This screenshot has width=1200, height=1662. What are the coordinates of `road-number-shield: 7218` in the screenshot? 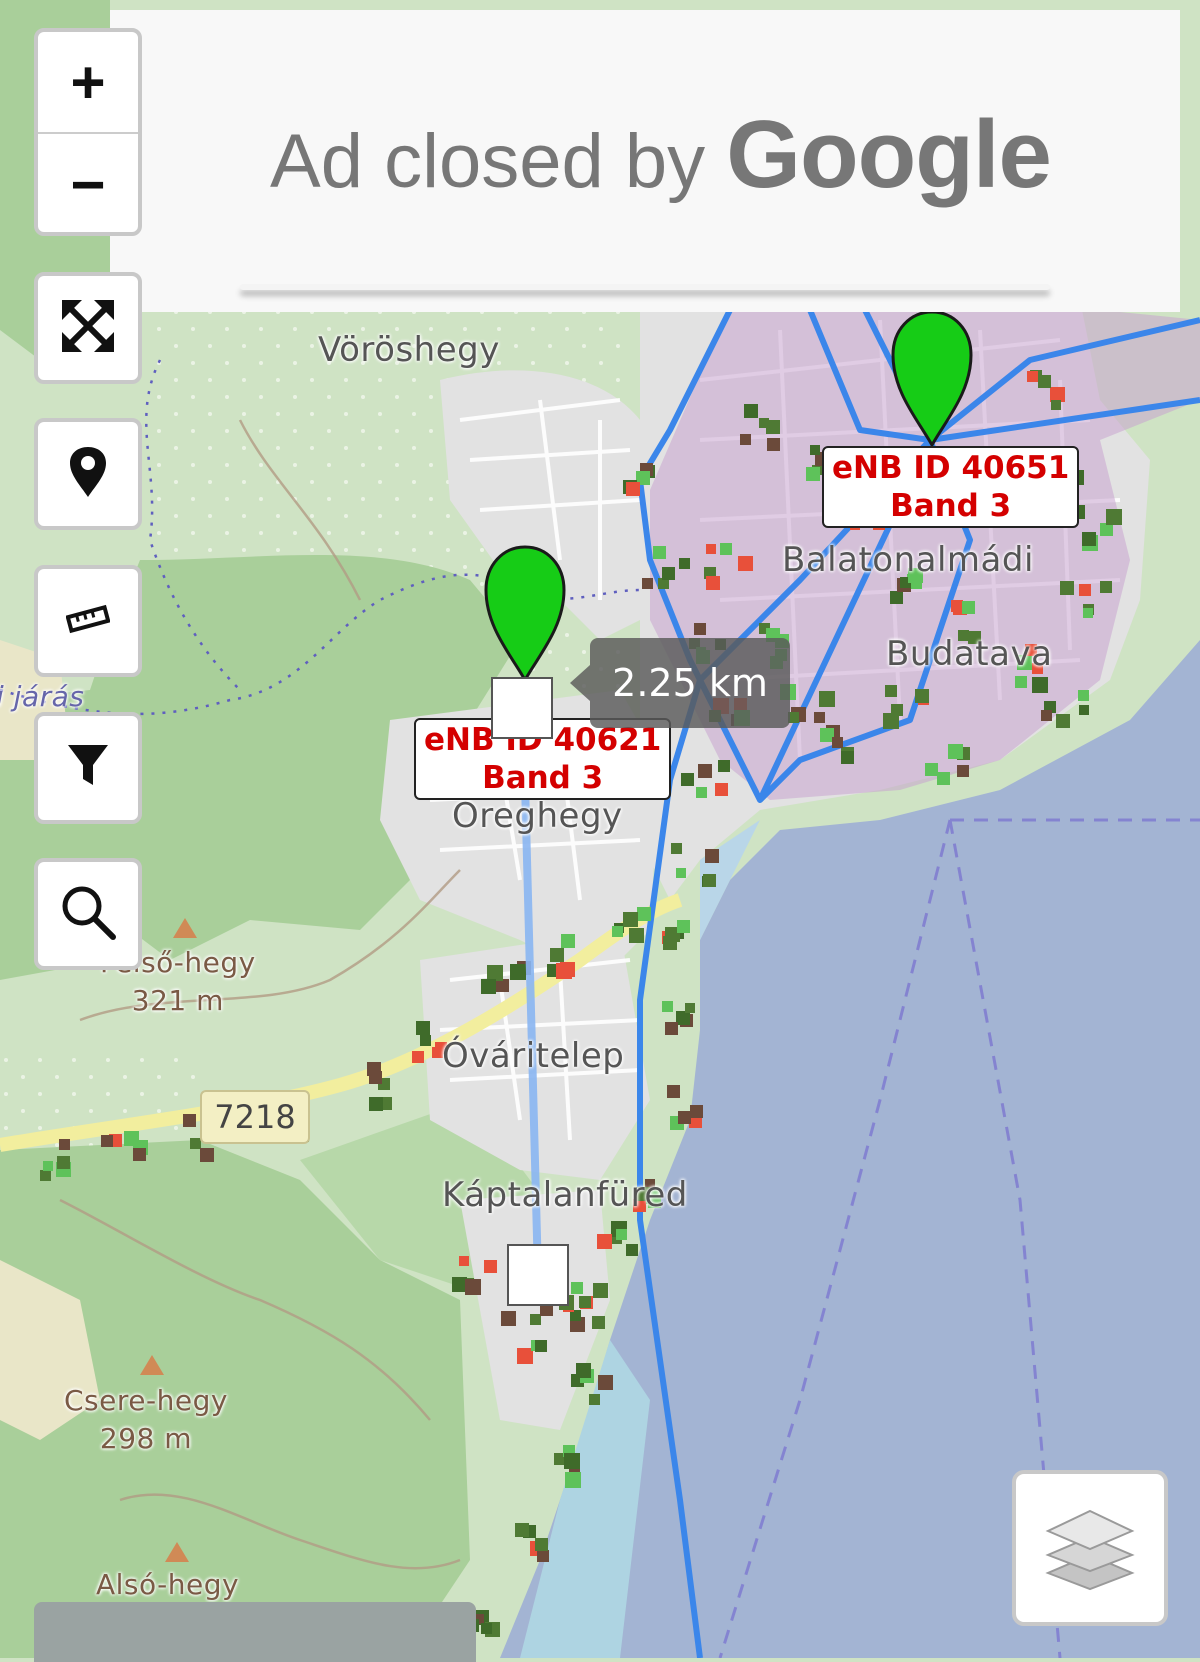 It's located at (255, 1117).